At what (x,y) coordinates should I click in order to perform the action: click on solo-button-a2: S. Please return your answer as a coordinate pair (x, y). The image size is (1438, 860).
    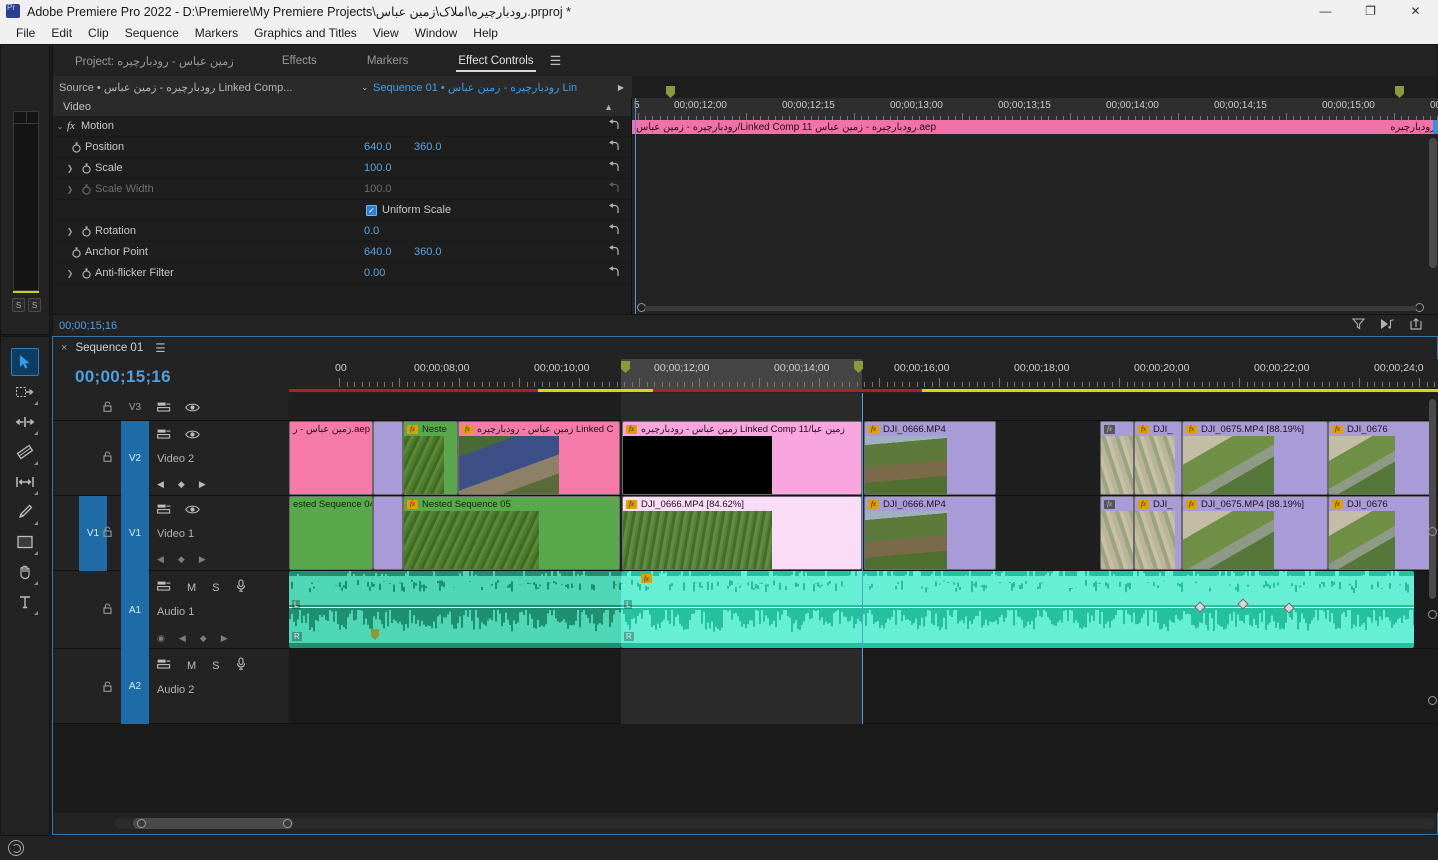
    Looking at the image, I should click on (215, 666).